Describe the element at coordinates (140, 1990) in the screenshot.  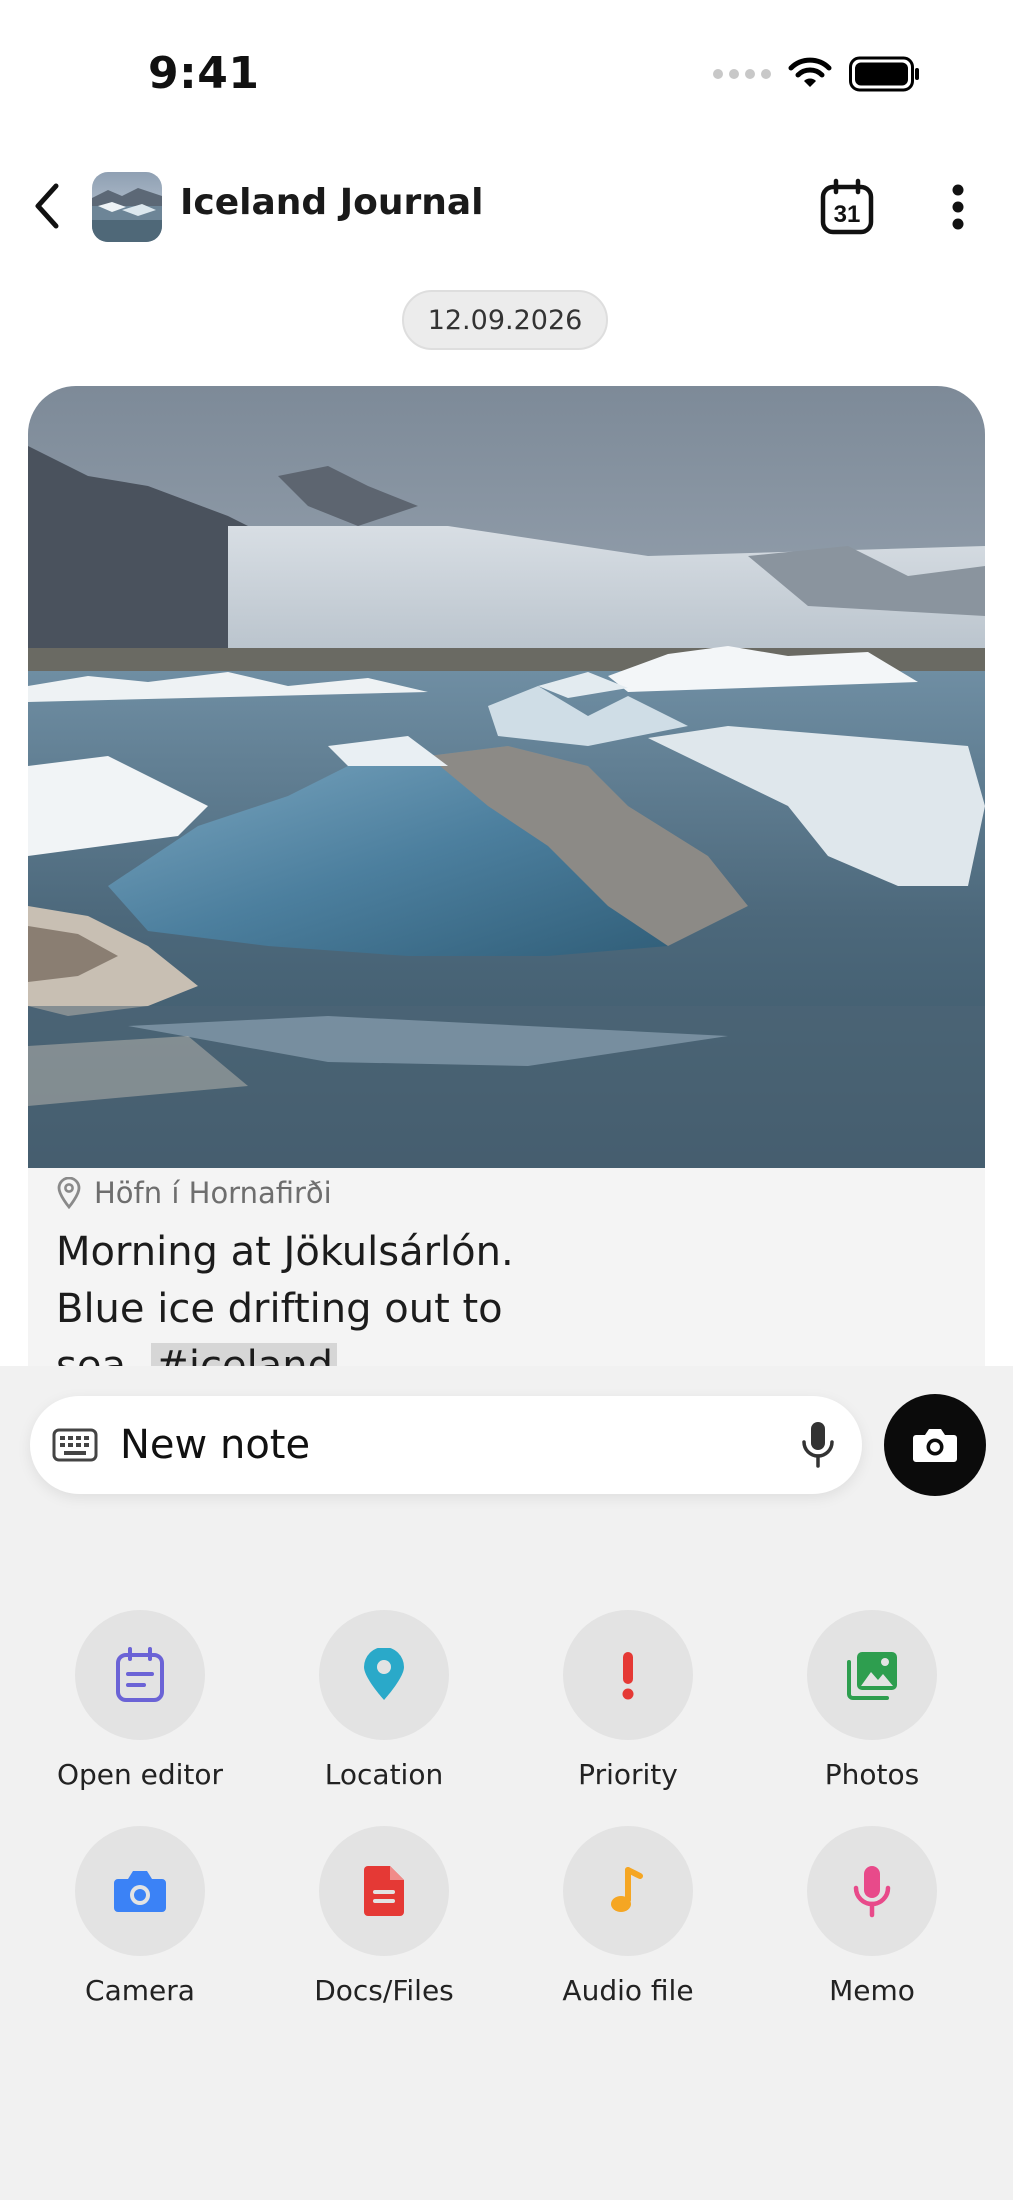
I see `action-label: Camera` at that location.